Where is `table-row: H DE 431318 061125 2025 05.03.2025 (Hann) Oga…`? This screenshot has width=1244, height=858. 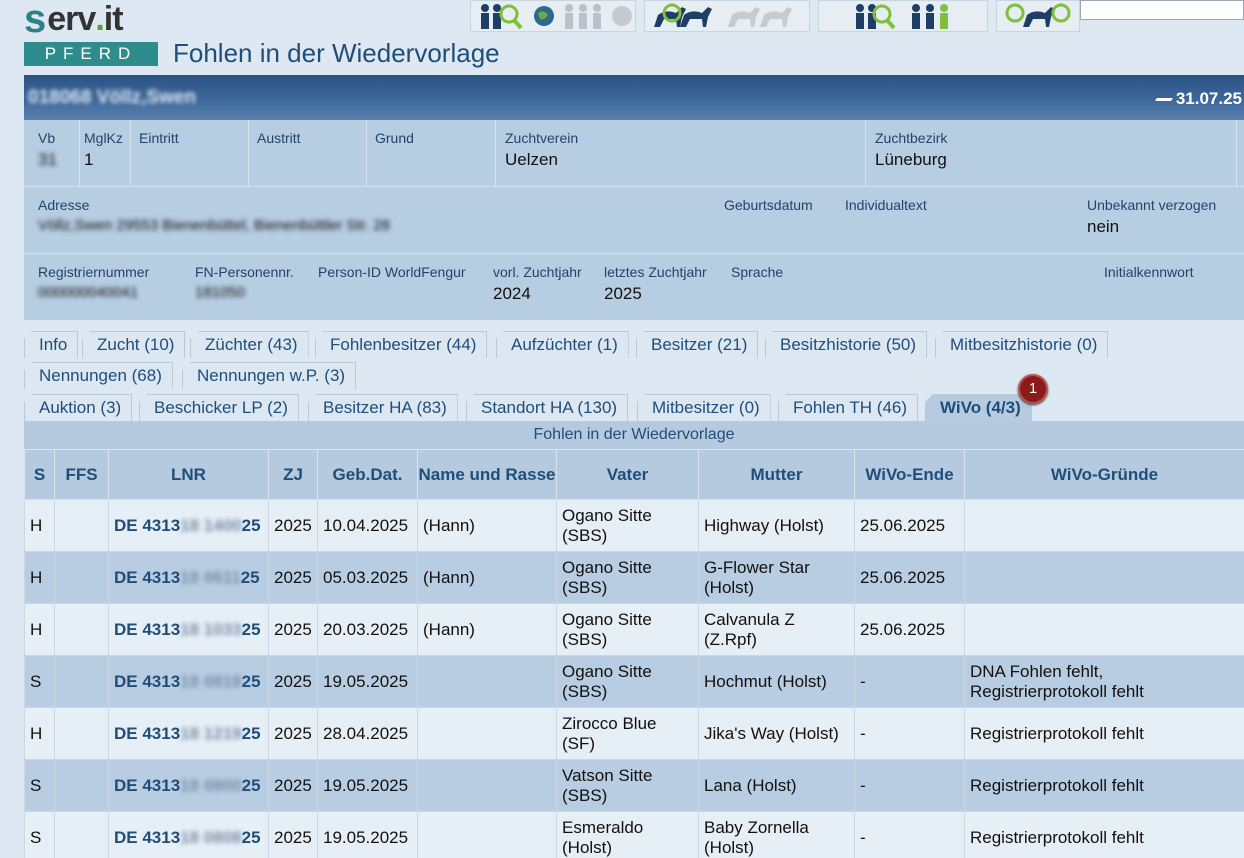 table-row: H DE 431318 061125 2025 05.03.2025 (Hann) Oga… is located at coordinates (634, 577).